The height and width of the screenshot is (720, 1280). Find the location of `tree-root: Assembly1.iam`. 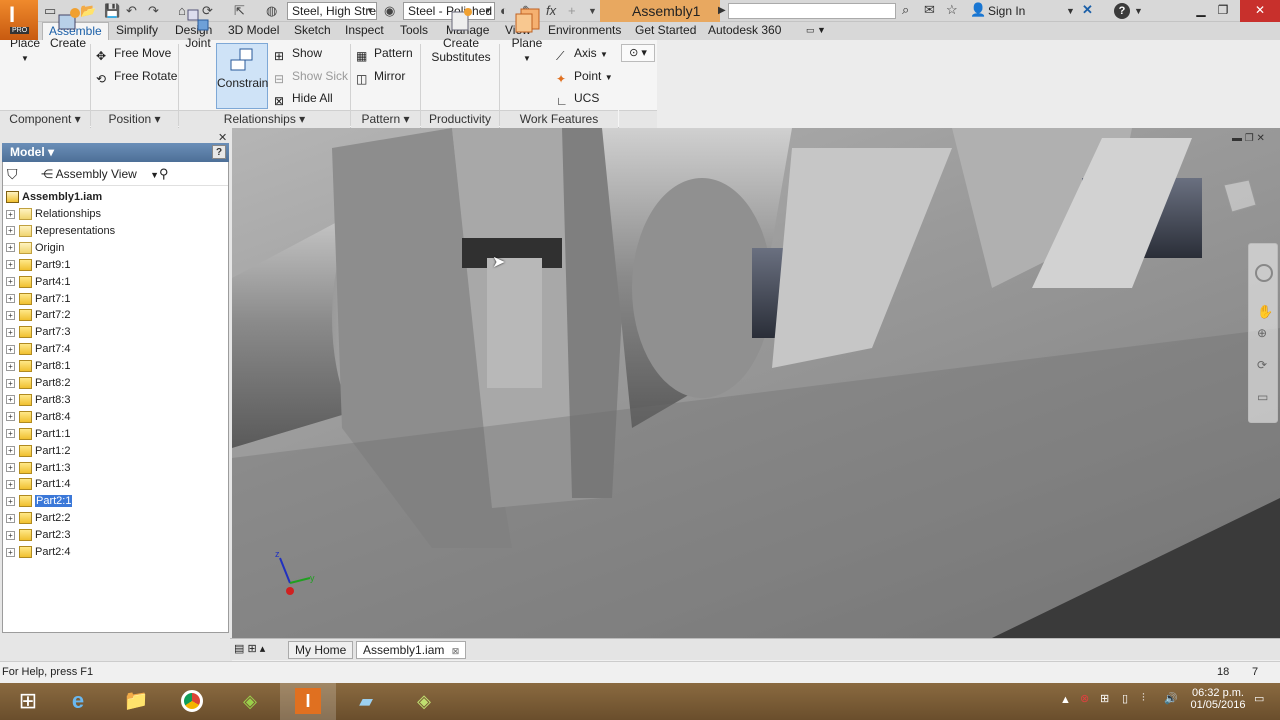

tree-root: Assembly1.iam is located at coordinates (54, 197).